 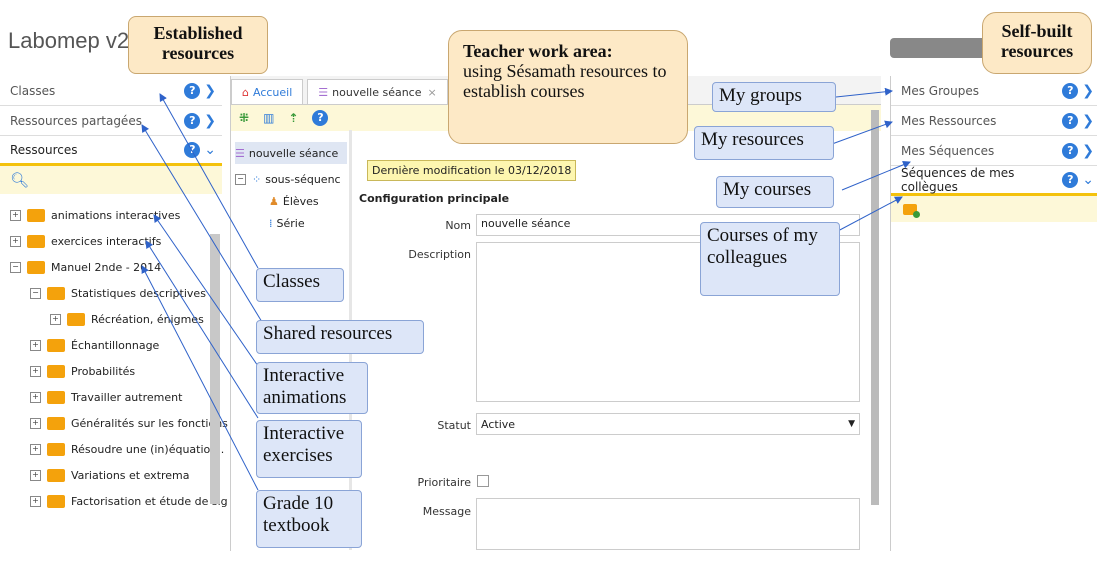 I want to click on tree-item-label: Échantillonnage, so click(x=115, y=345).